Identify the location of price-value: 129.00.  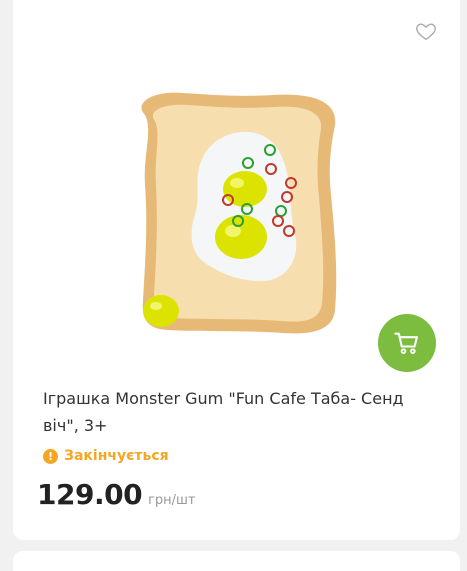
(90, 494).